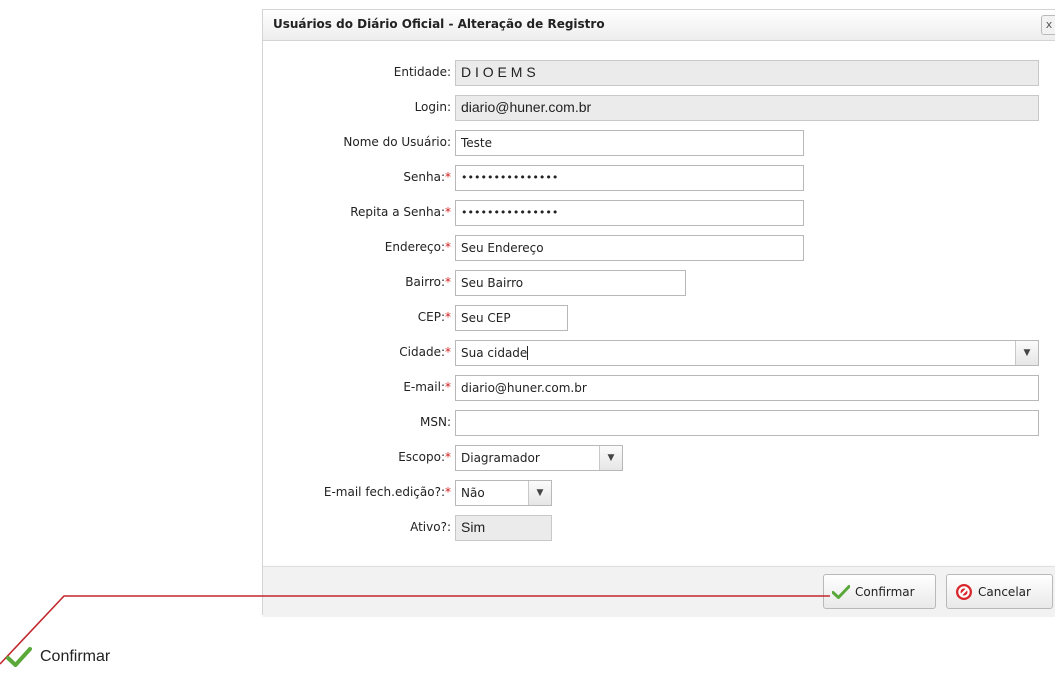 The height and width of the screenshot is (689, 1055). I want to click on repita-senha-label: Repita a Senha:*, so click(400, 212).